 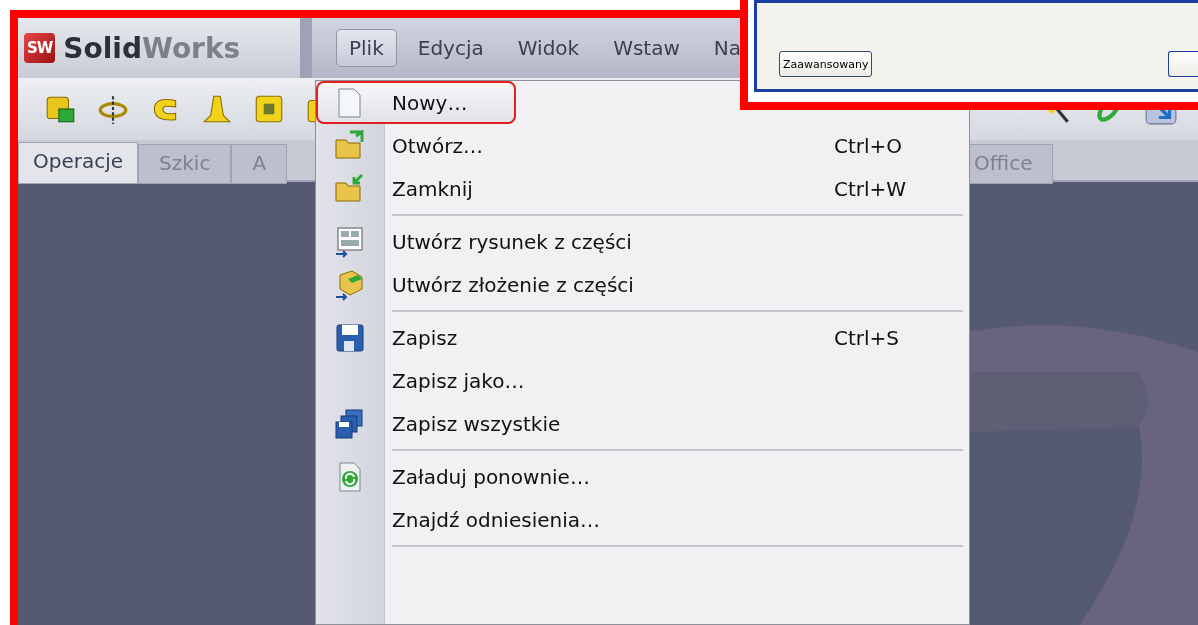 I want to click on tab: Operacje, so click(x=78, y=163).